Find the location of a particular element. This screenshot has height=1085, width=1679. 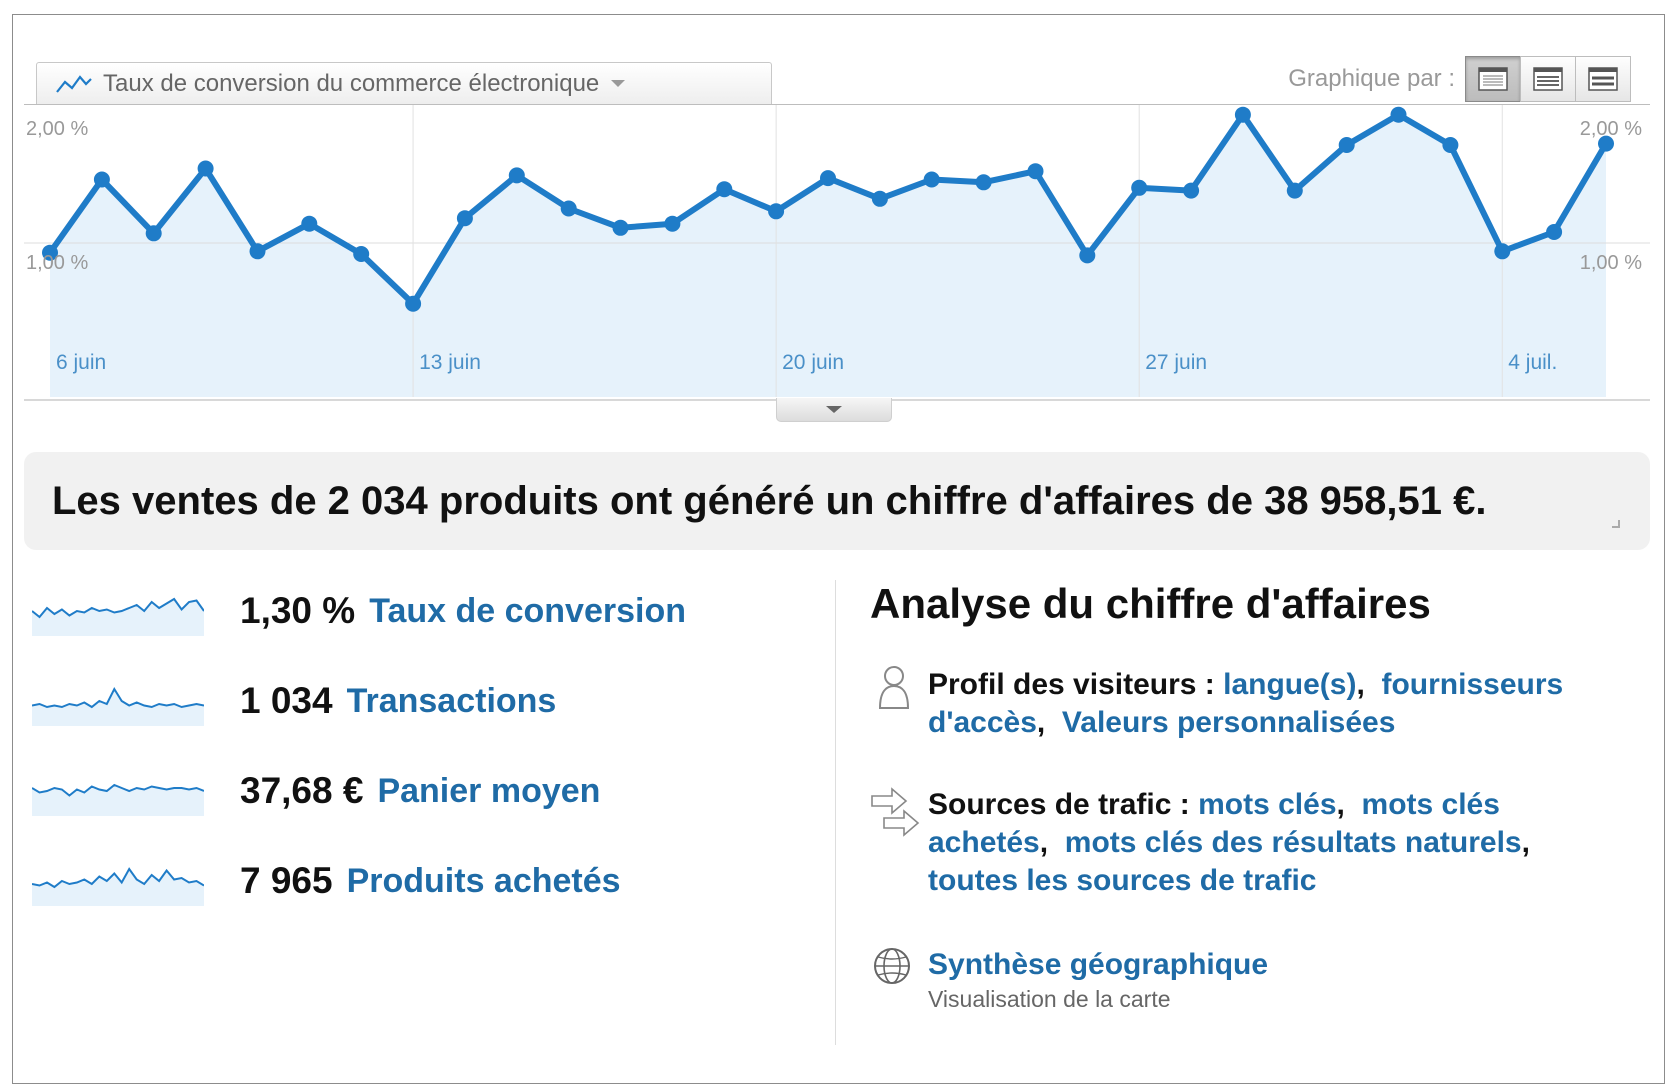

collapse-chart-handle is located at coordinates (834, 410).